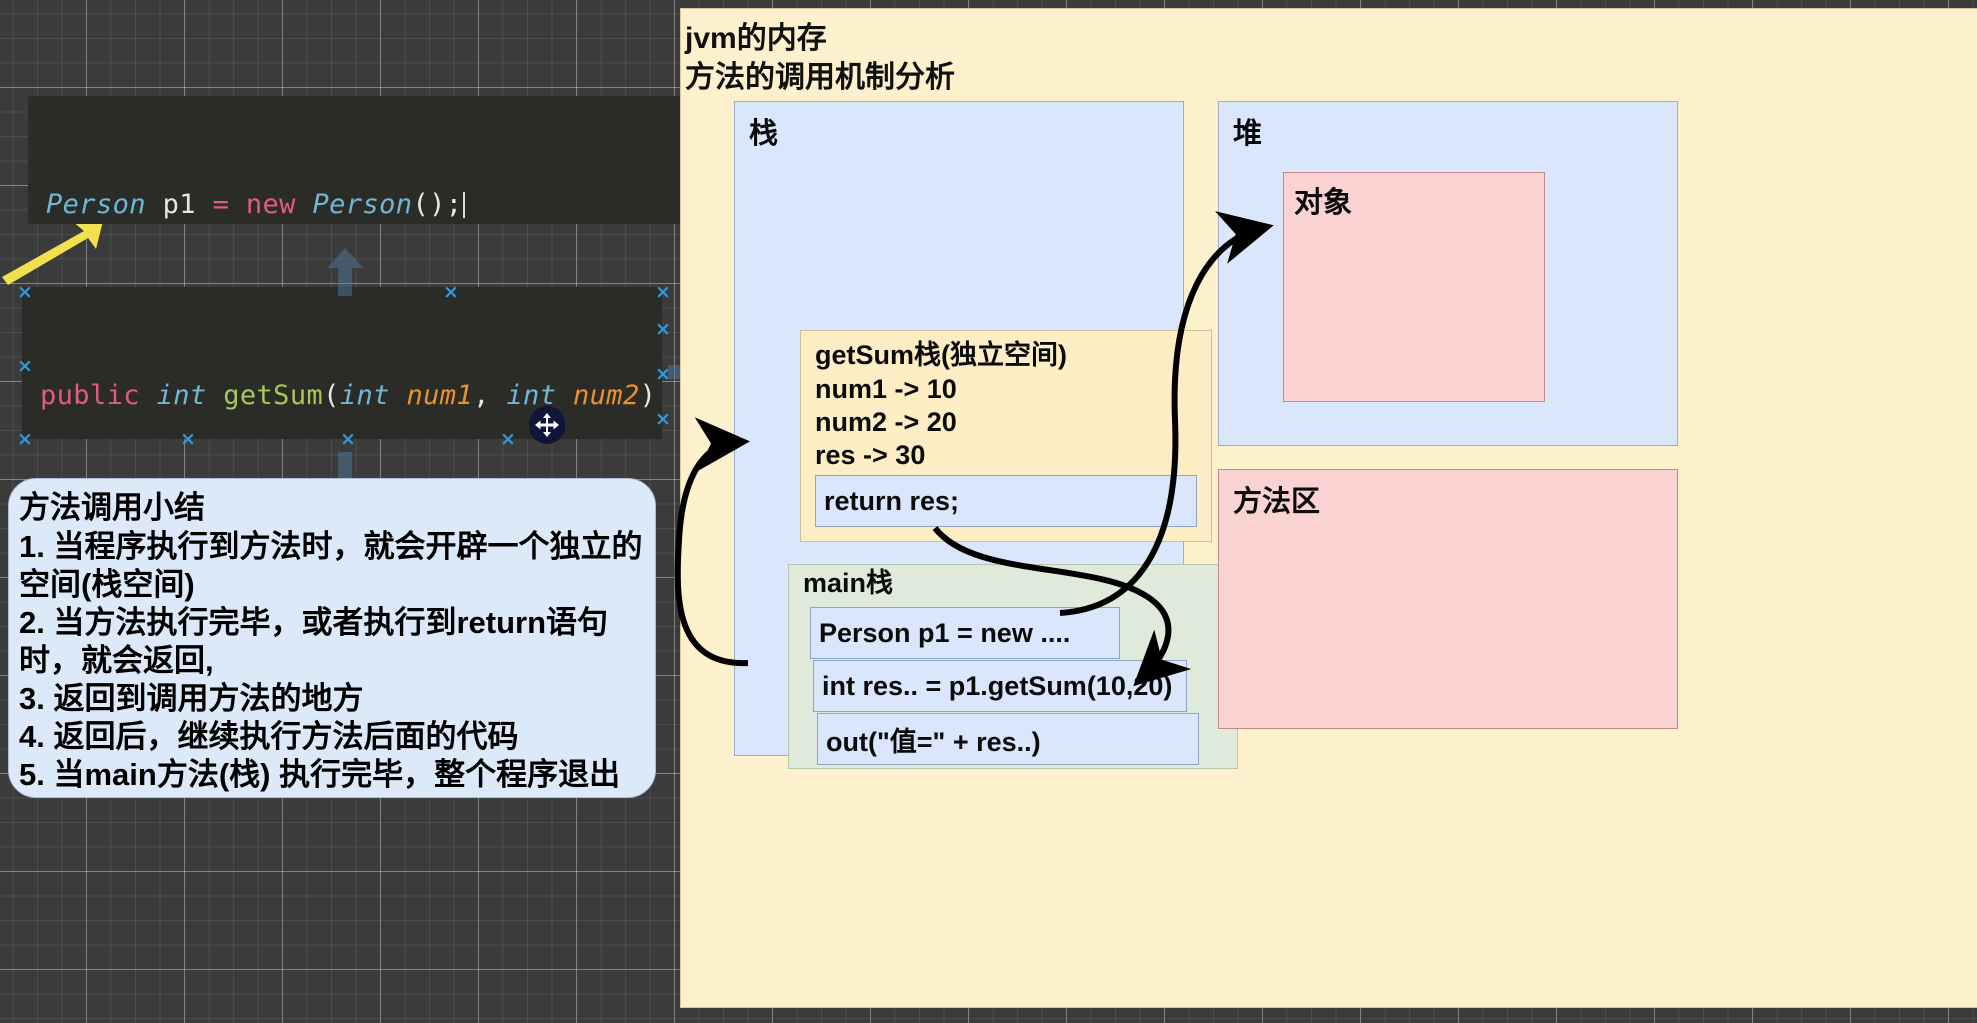  Describe the element at coordinates (1277, 502) in the screenshot. I see `method-area-label: 方法区` at that location.